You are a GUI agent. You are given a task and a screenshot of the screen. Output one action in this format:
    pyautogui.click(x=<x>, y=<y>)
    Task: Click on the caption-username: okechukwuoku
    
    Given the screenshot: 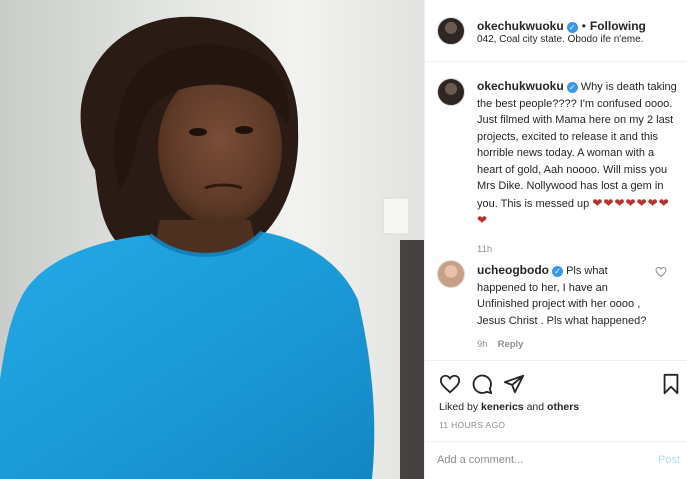 What is the action you would take?
    pyautogui.click(x=520, y=86)
    